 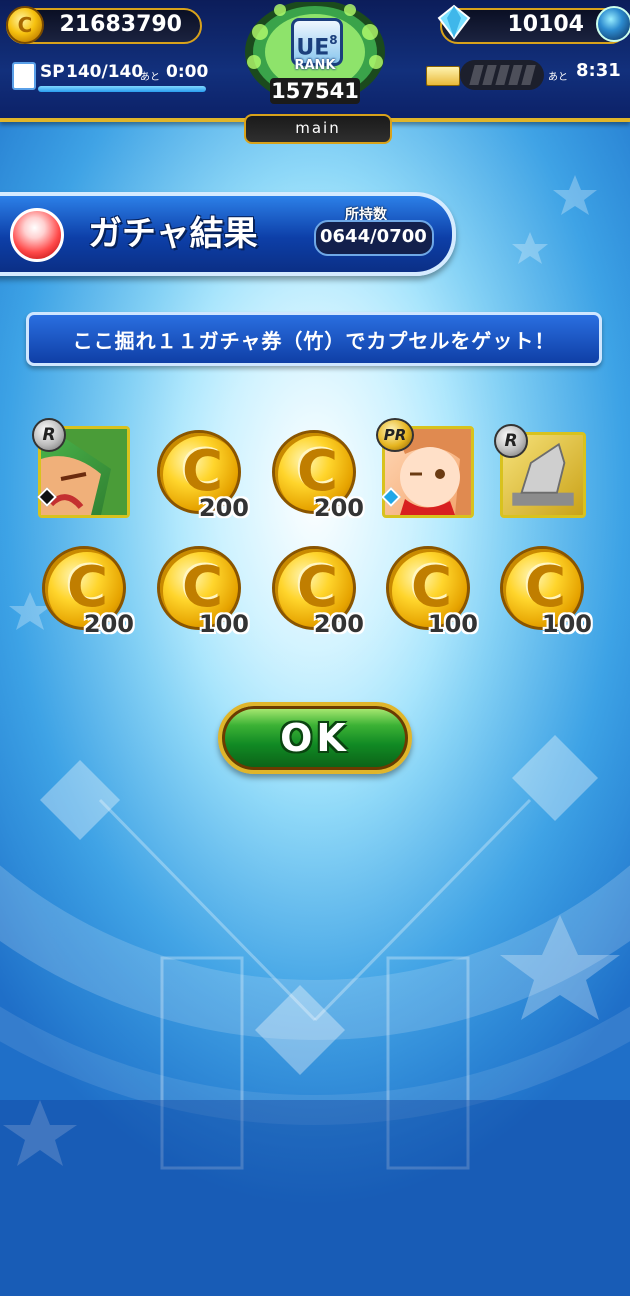 What do you see at coordinates (201, 590) in the screenshot?
I see `reward-item-7: C 100` at bounding box center [201, 590].